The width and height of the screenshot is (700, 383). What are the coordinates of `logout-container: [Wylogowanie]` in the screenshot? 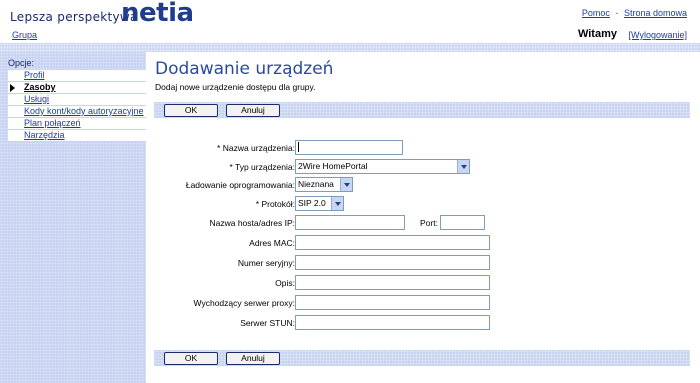 It's located at (658, 35).